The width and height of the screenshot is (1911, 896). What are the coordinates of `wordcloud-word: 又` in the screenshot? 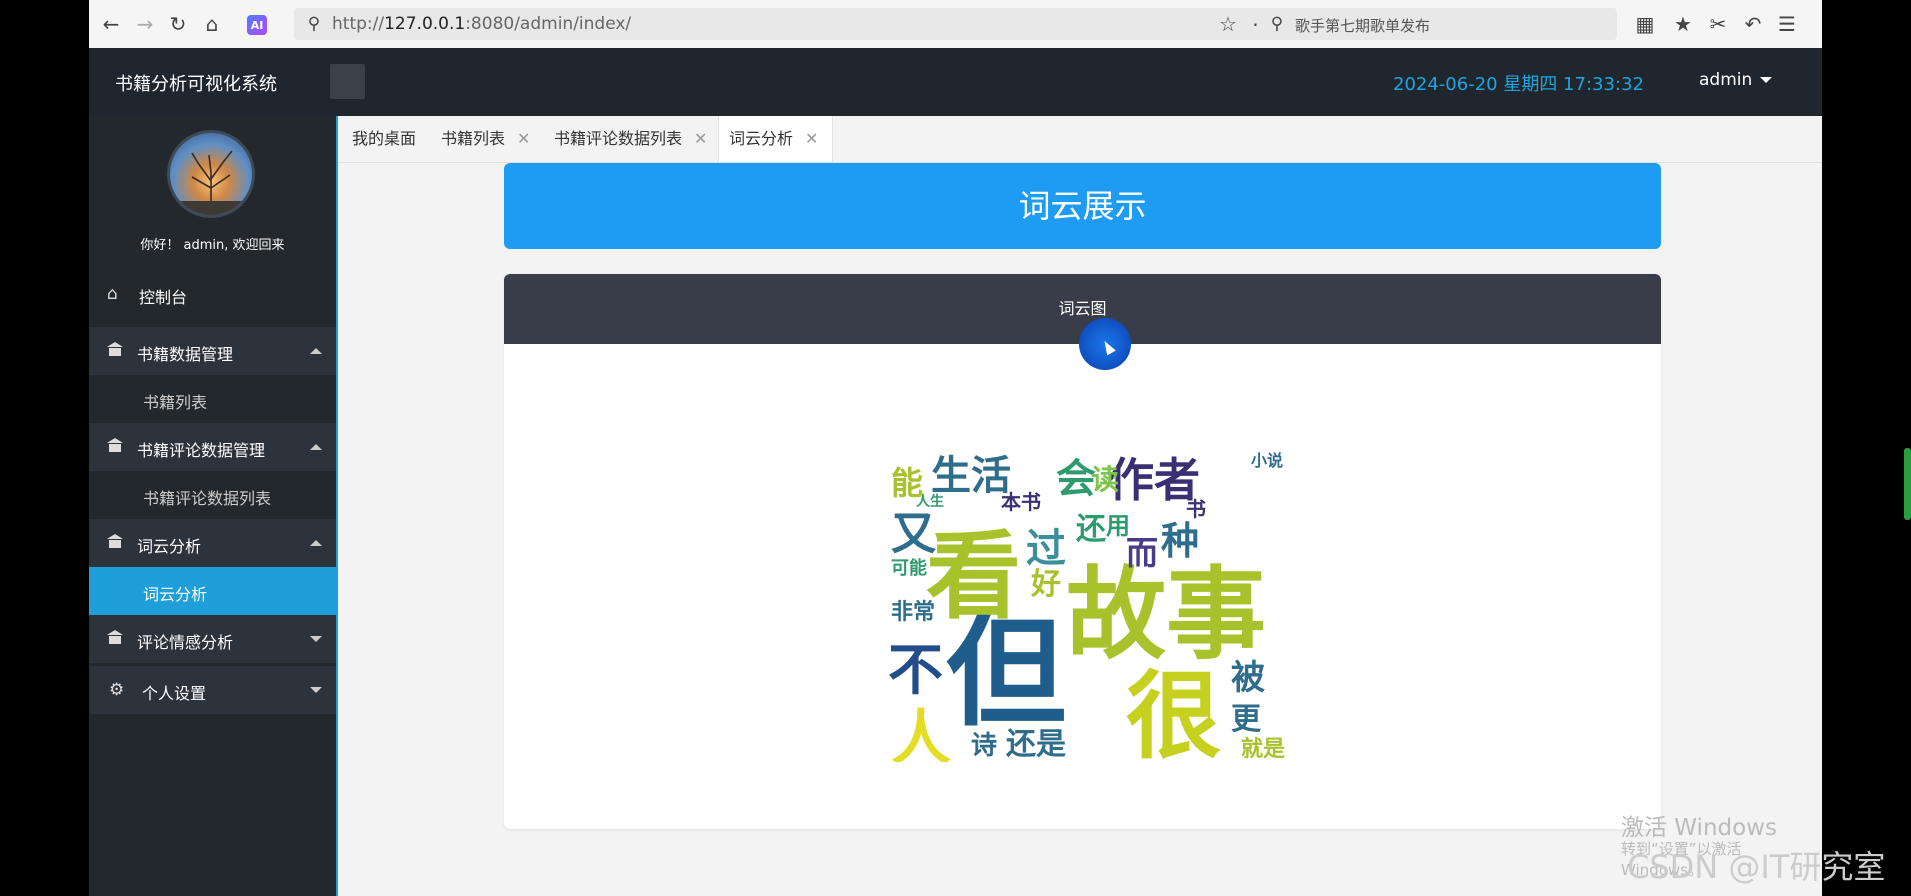 It's located at (913, 533).